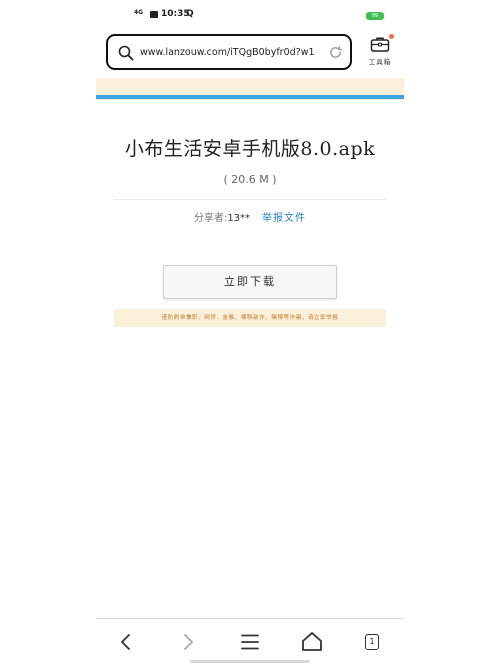 This screenshot has width=500, height=666. I want to click on menu-button, so click(250, 642).